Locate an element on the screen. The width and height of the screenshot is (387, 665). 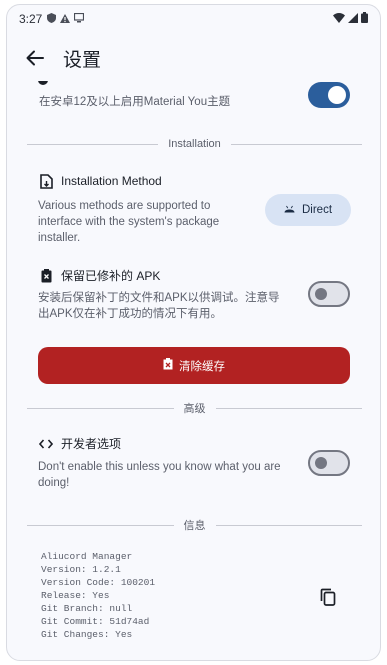
clear-cache-label: 清除缓存 is located at coordinates (202, 366).